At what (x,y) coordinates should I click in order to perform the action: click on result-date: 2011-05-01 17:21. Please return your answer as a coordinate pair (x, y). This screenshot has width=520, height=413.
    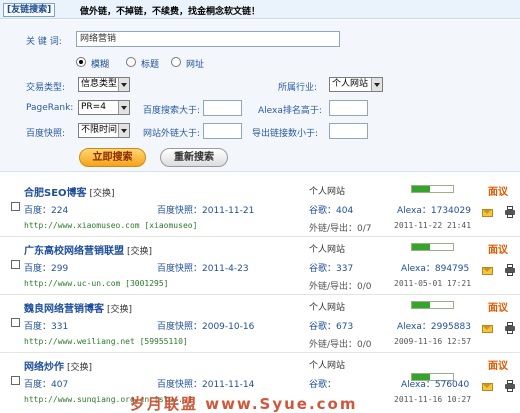
    Looking at the image, I should click on (433, 283).